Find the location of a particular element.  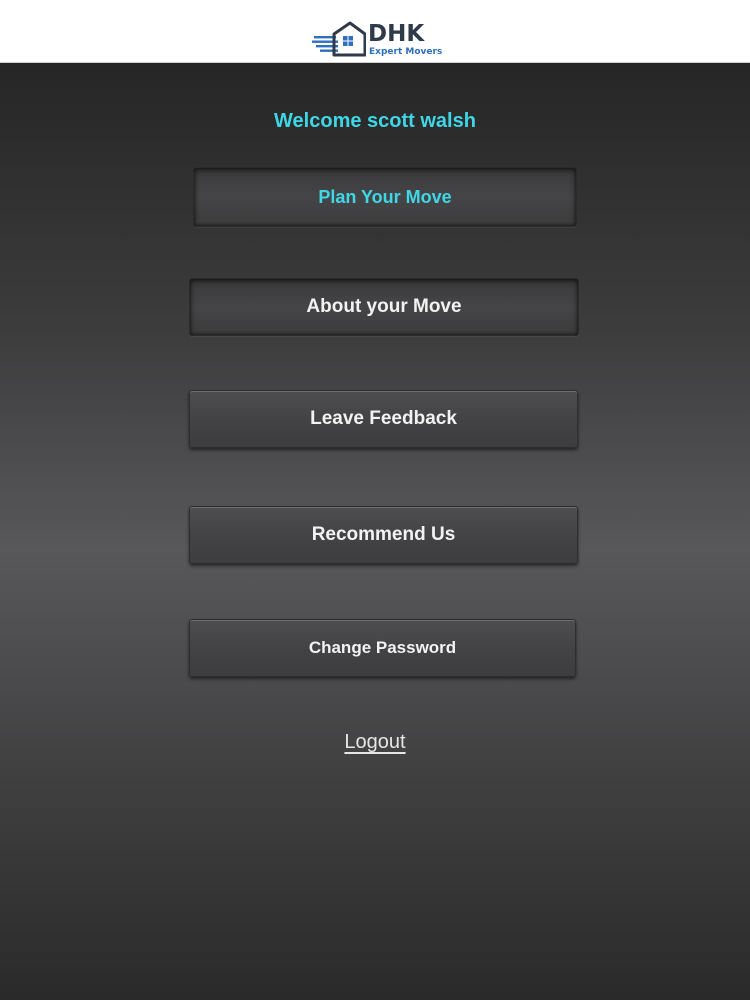

change-password-button: Change Password is located at coordinates (382, 648).